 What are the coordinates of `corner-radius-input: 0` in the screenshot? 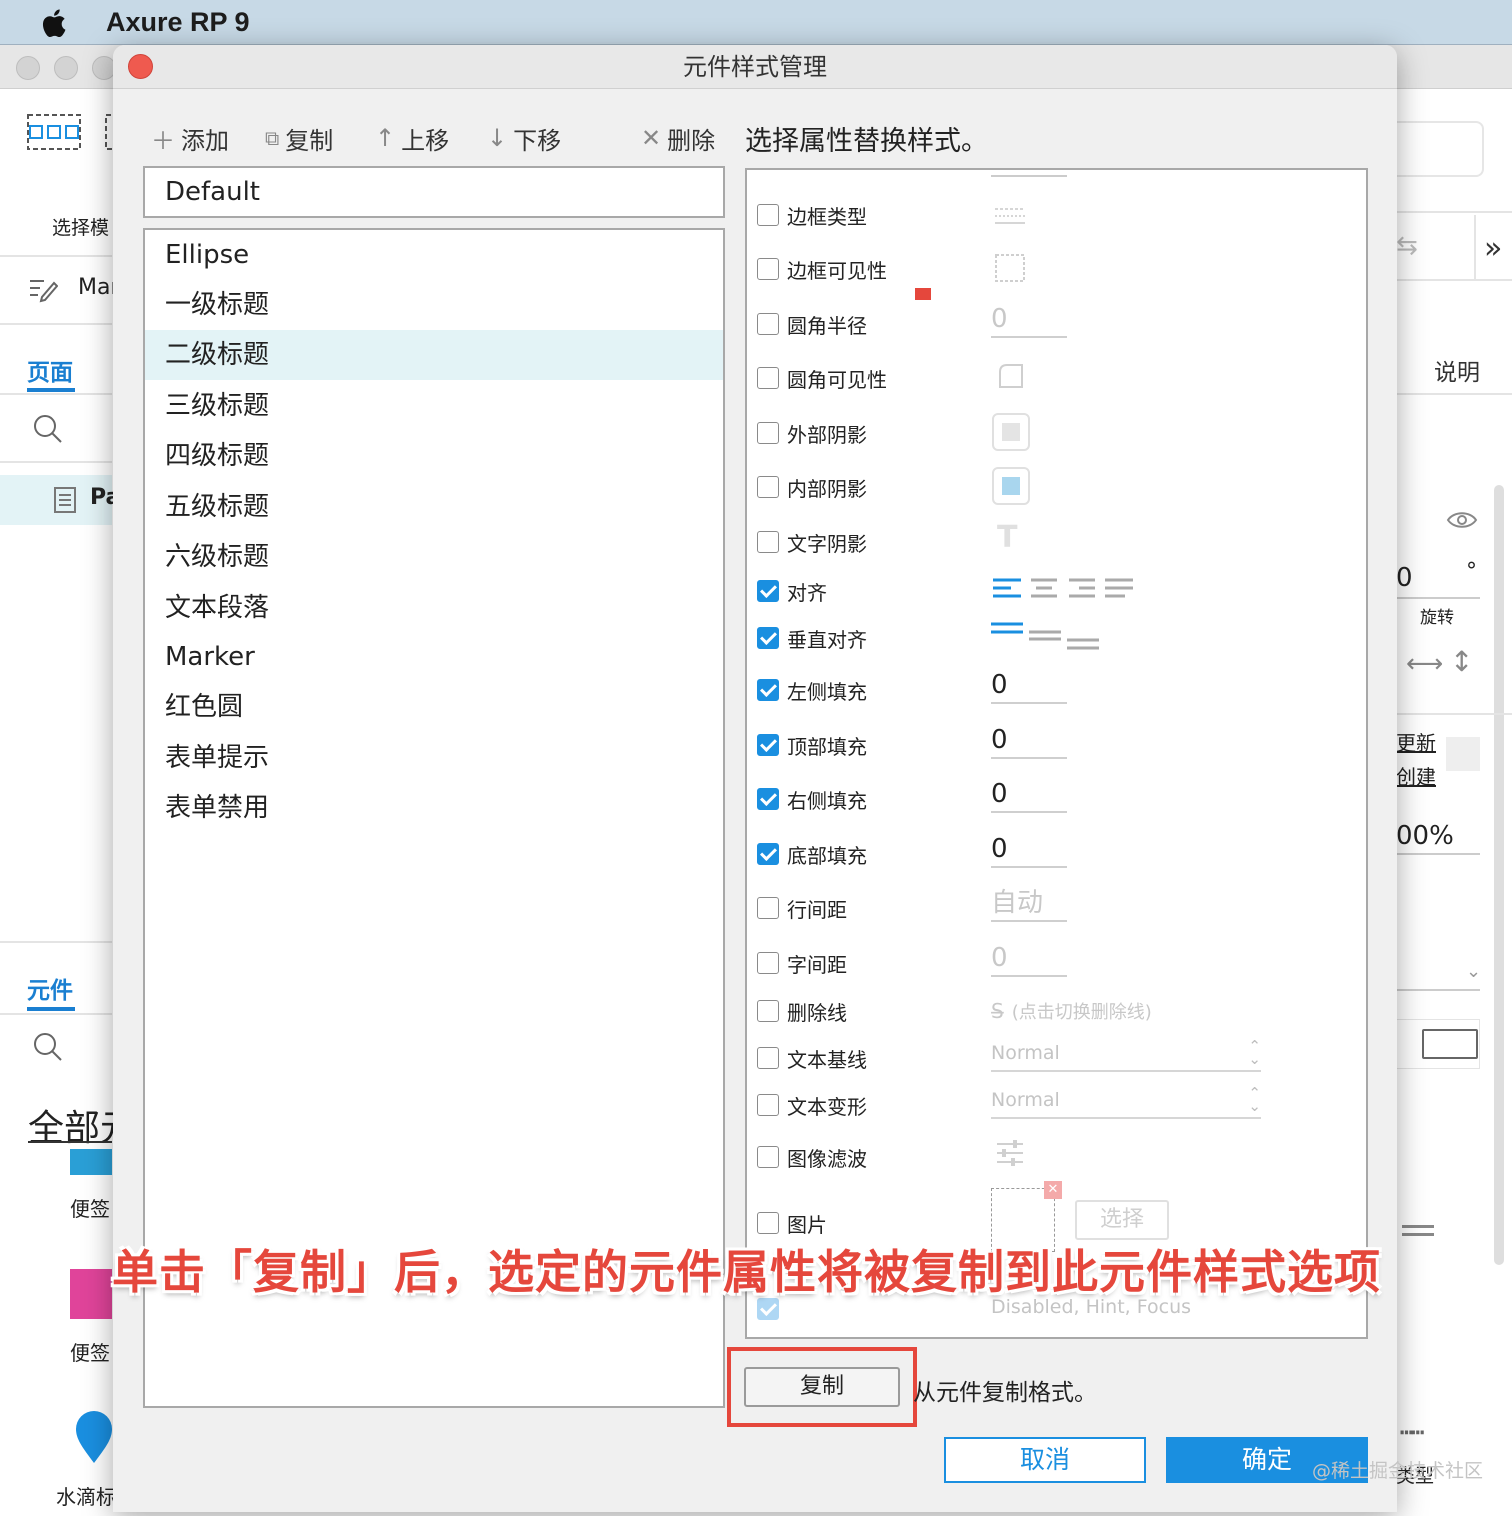 It's located at (1029, 320).